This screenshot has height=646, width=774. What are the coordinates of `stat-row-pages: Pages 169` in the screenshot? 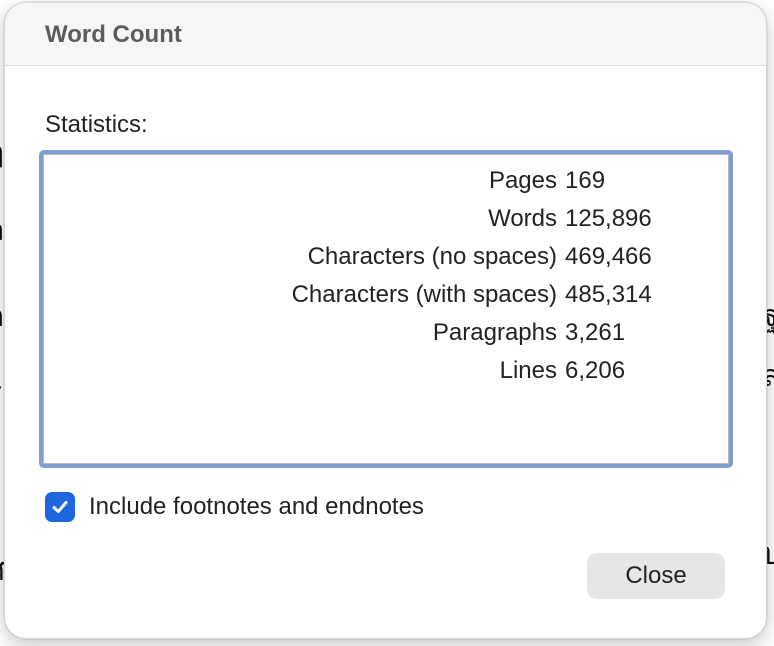 It's located at (386, 181).